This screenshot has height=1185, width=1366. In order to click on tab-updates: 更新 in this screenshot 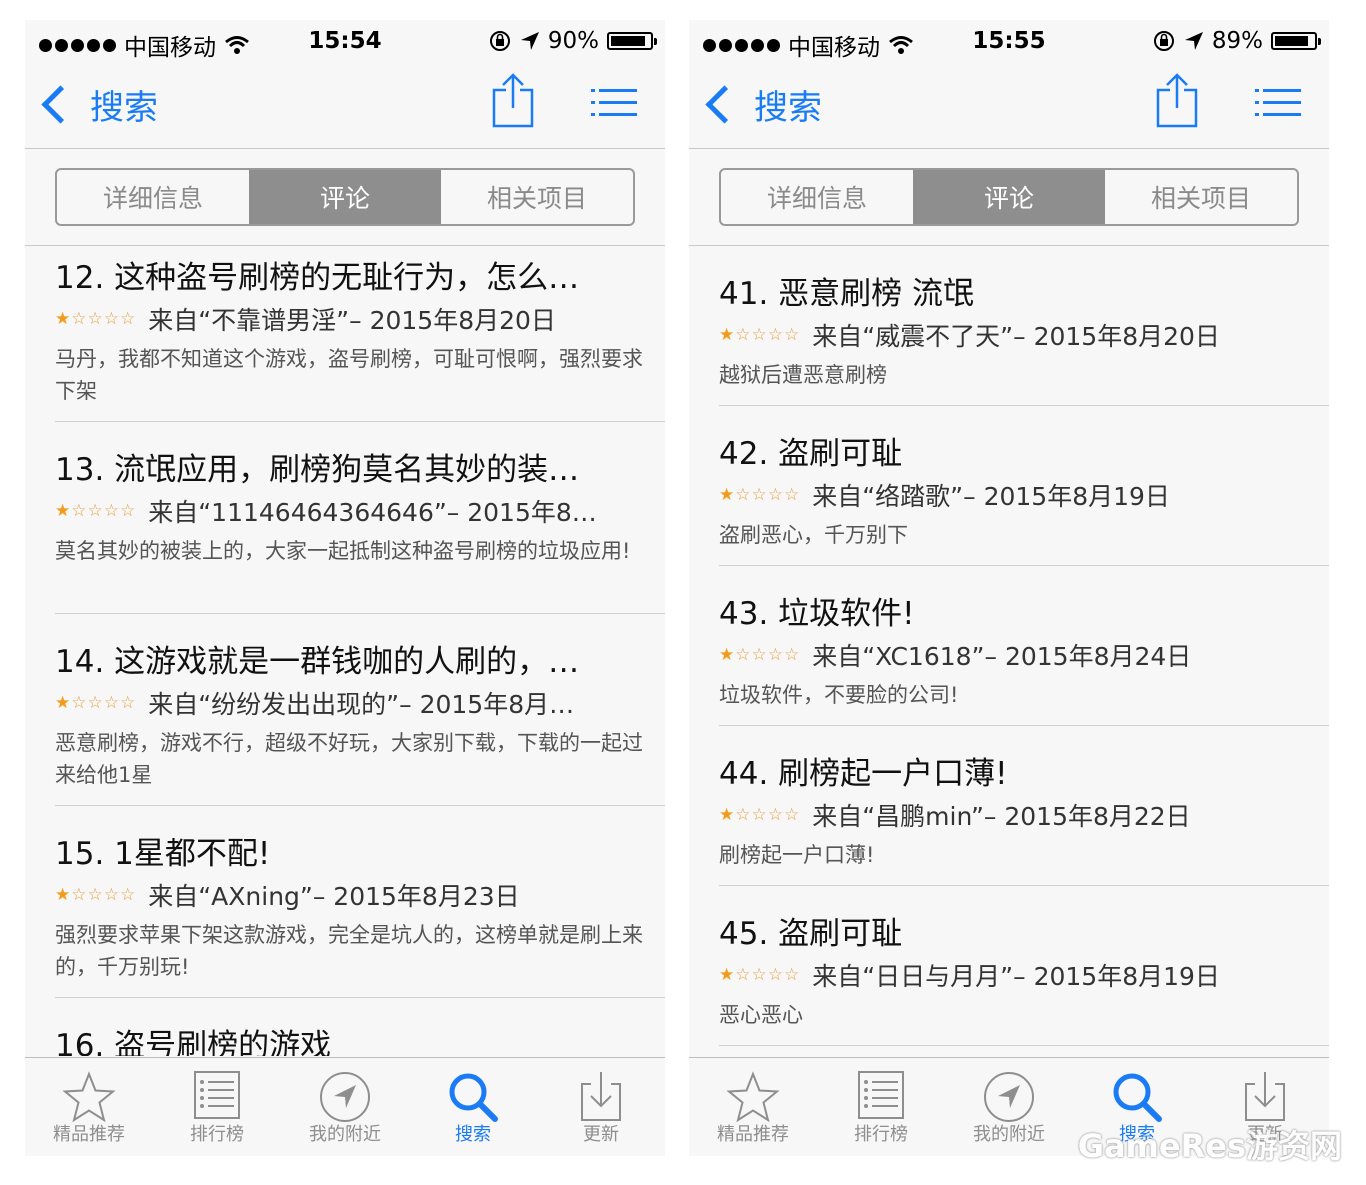, I will do `click(601, 1107)`.